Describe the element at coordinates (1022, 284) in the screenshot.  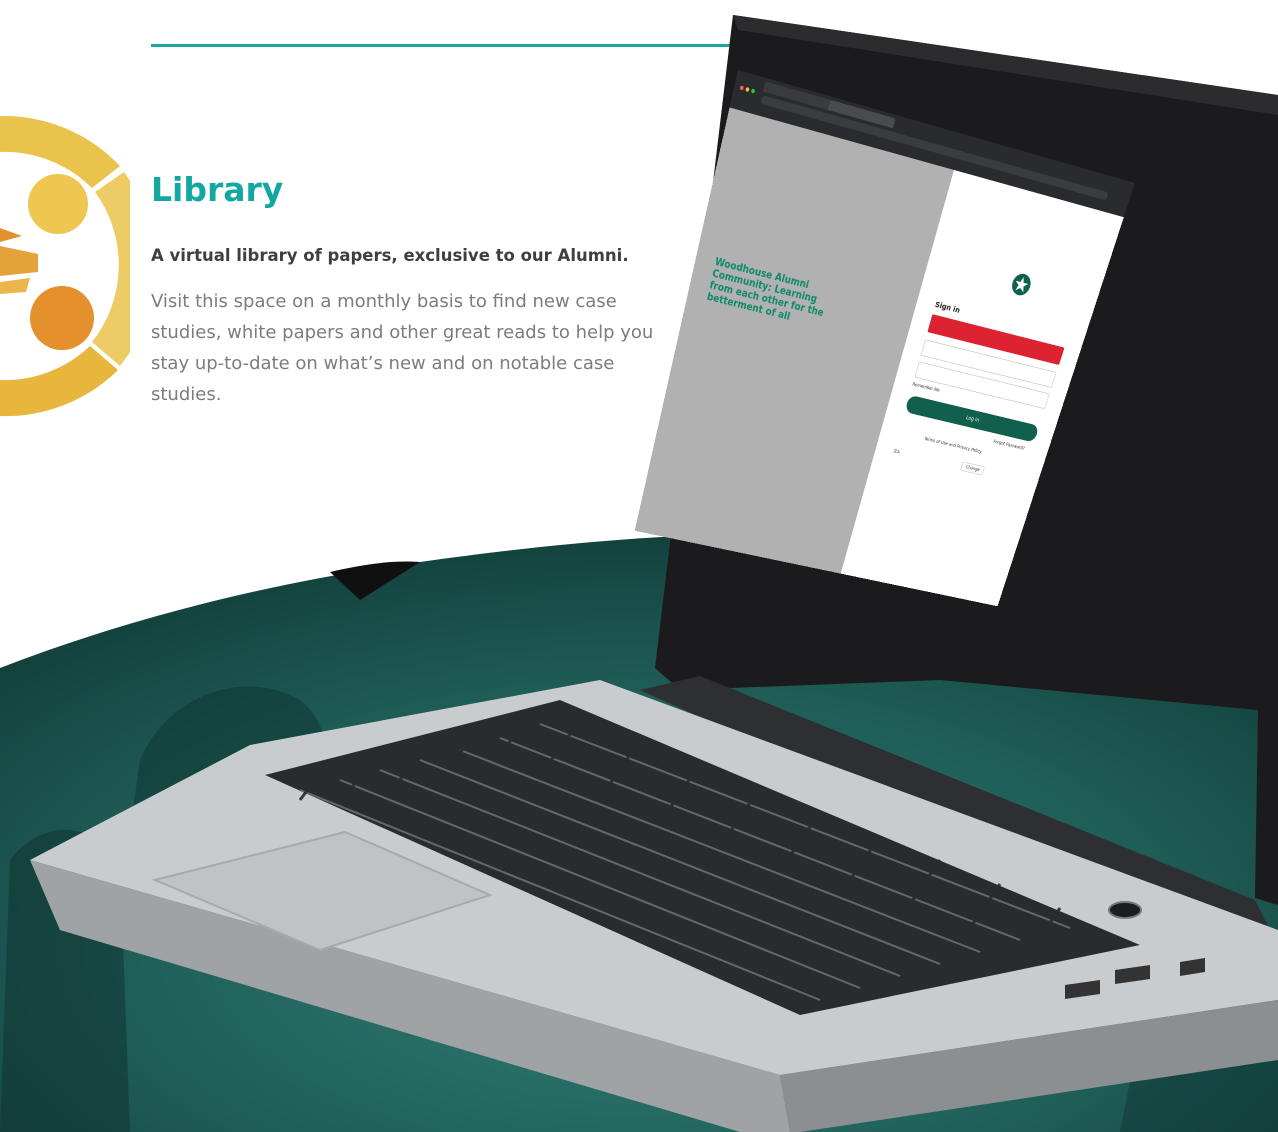
I see `star-logo-icon` at that location.